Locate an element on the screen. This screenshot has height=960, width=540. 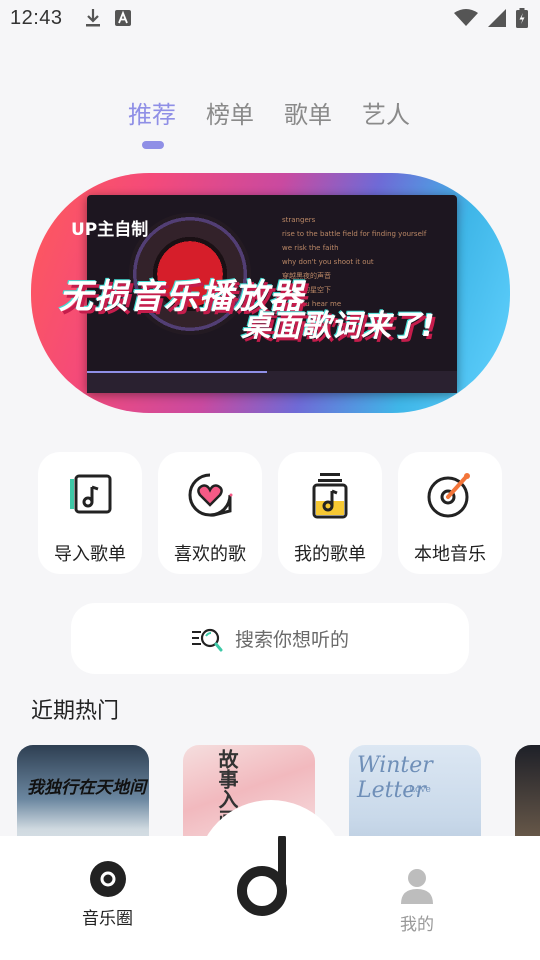
battery-icon is located at coordinates (522, 18).